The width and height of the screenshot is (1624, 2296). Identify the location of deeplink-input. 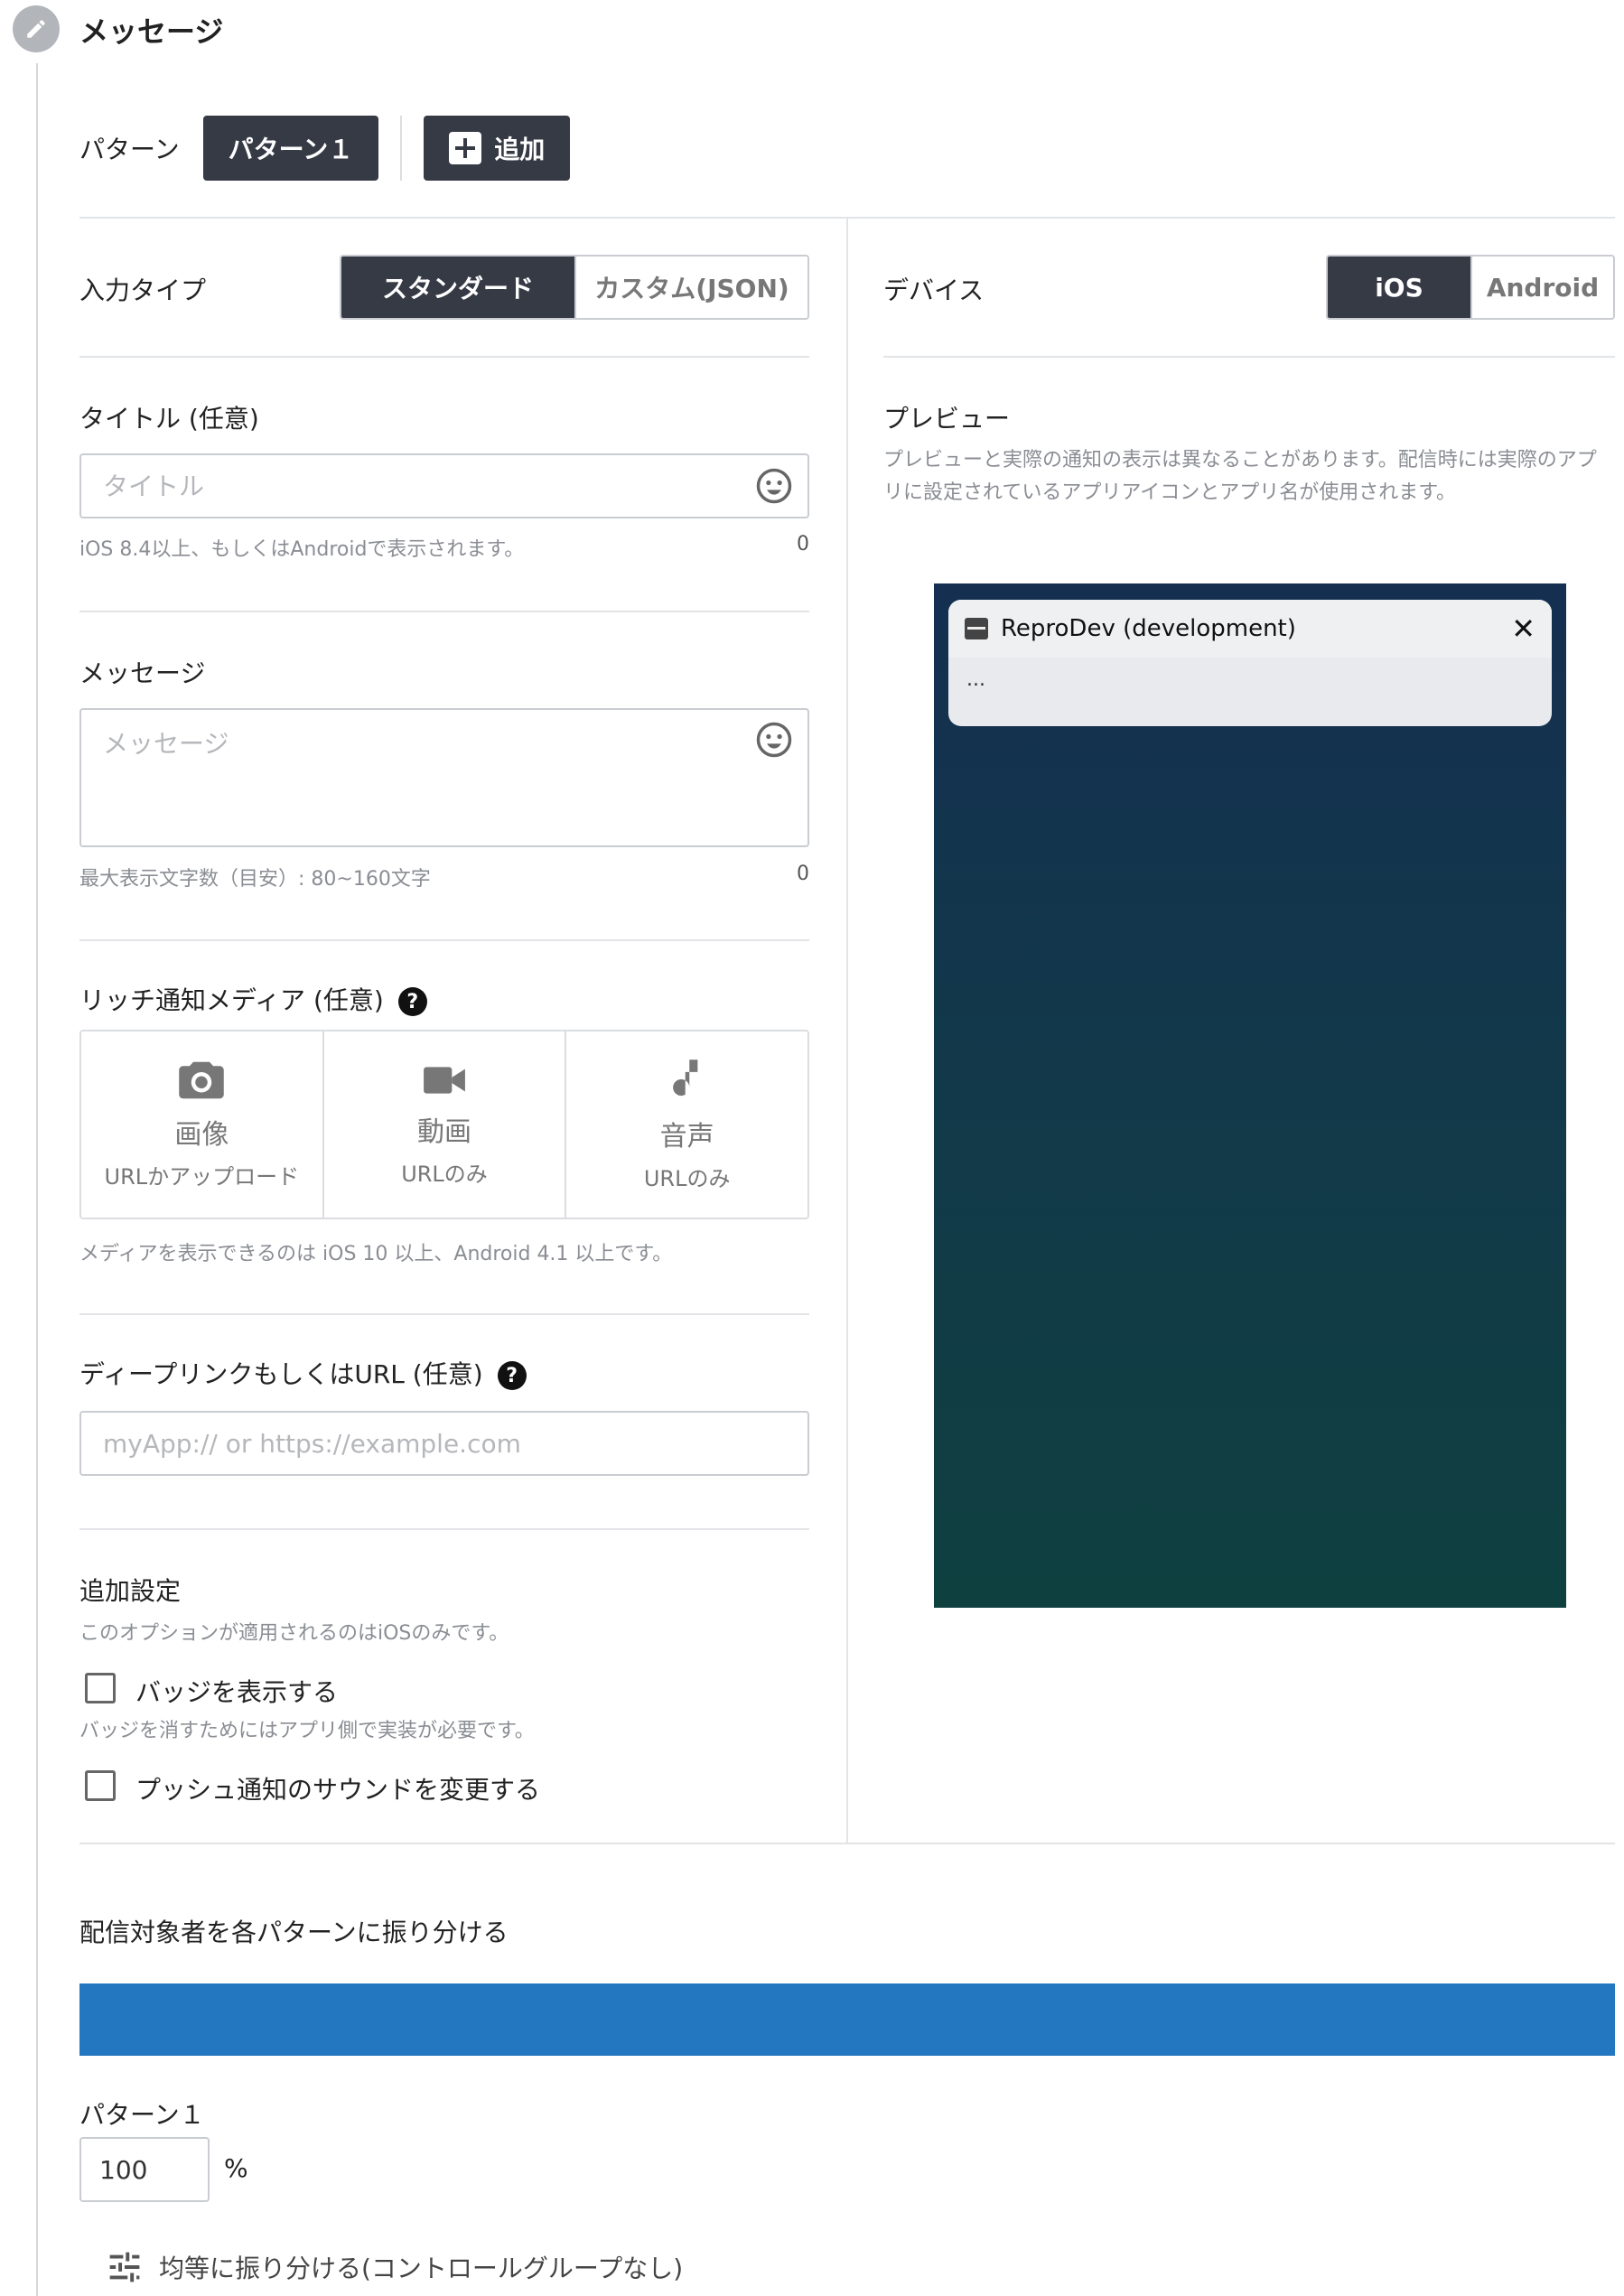
(444, 1443).